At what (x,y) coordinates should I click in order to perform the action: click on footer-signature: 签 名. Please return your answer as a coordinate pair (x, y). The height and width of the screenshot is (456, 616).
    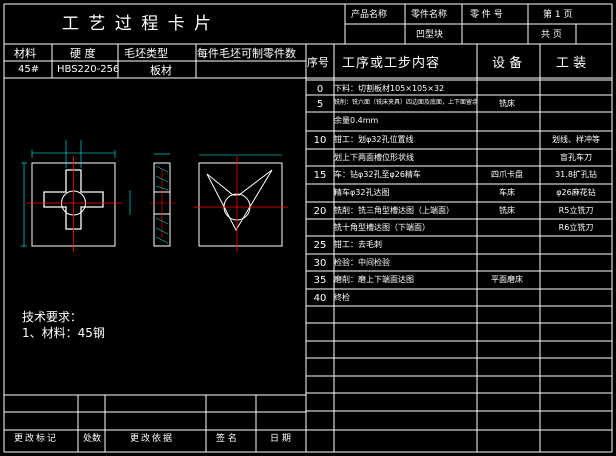
    Looking at the image, I should click on (226, 439).